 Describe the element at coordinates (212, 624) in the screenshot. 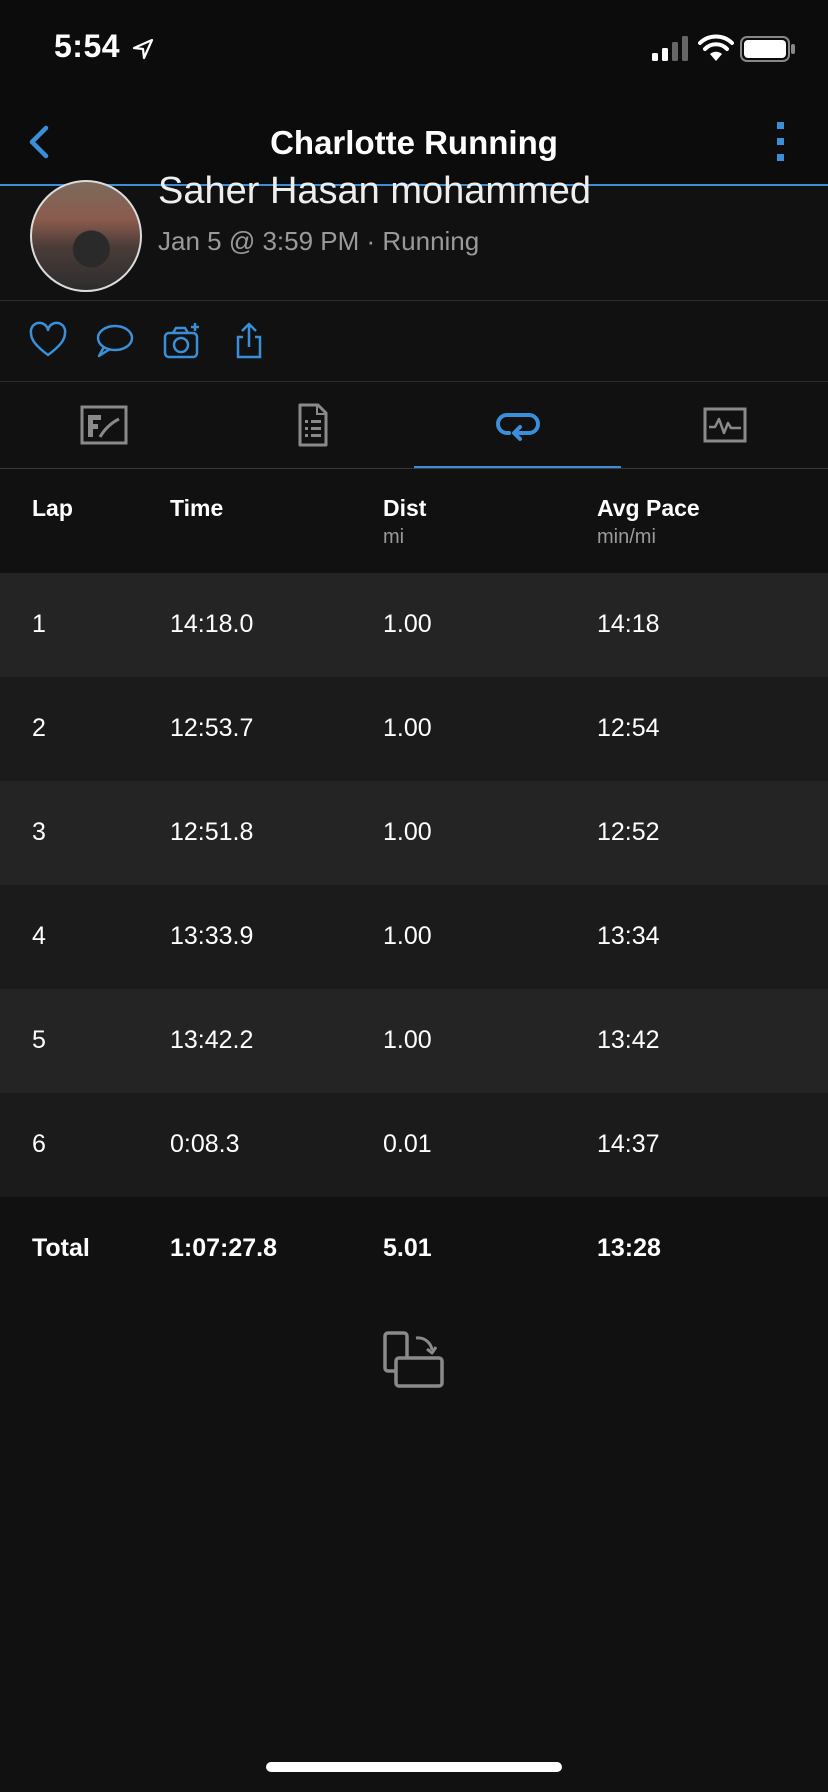

I see `lap-time: 14:18.0` at that location.